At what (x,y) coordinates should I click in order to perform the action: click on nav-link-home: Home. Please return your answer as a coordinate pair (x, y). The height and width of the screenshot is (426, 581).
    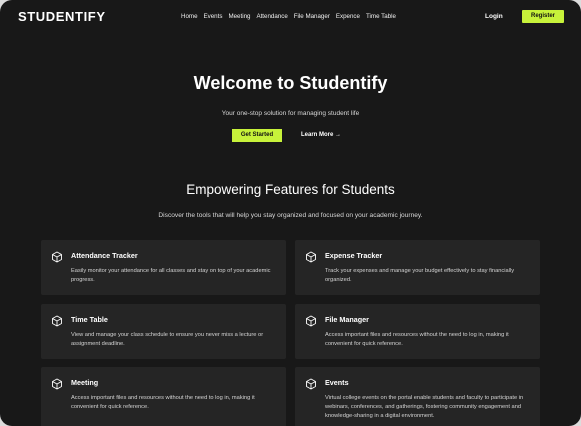
    Looking at the image, I should click on (189, 16).